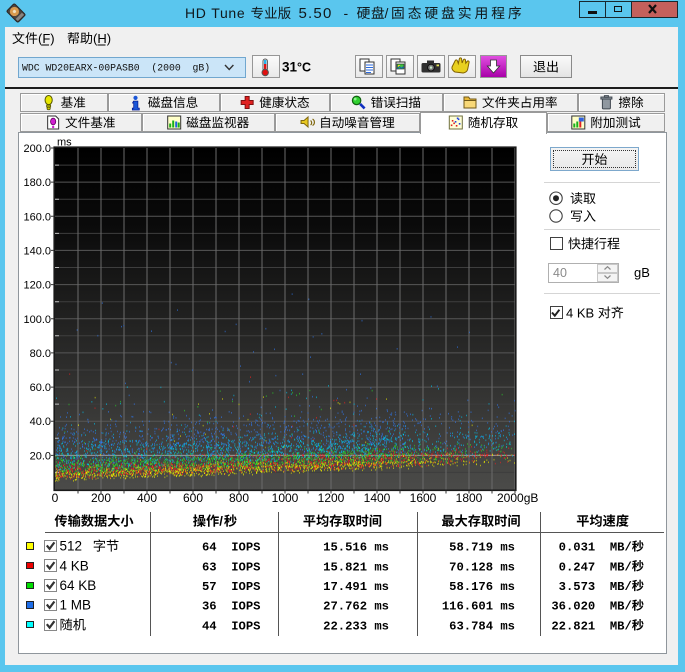 The height and width of the screenshot is (672, 685). What do you see at coordinates (231, 548) in the screenshot?
I see `svg-text: 64 IOPS` at bounding box center [231, 548].